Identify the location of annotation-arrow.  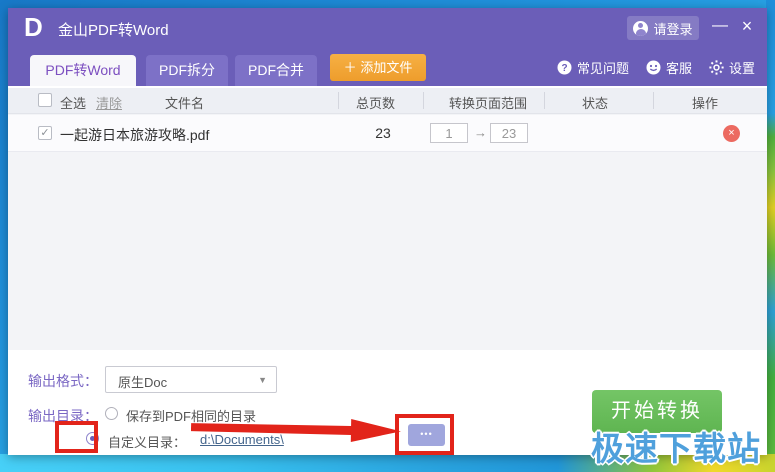
(295, 430).